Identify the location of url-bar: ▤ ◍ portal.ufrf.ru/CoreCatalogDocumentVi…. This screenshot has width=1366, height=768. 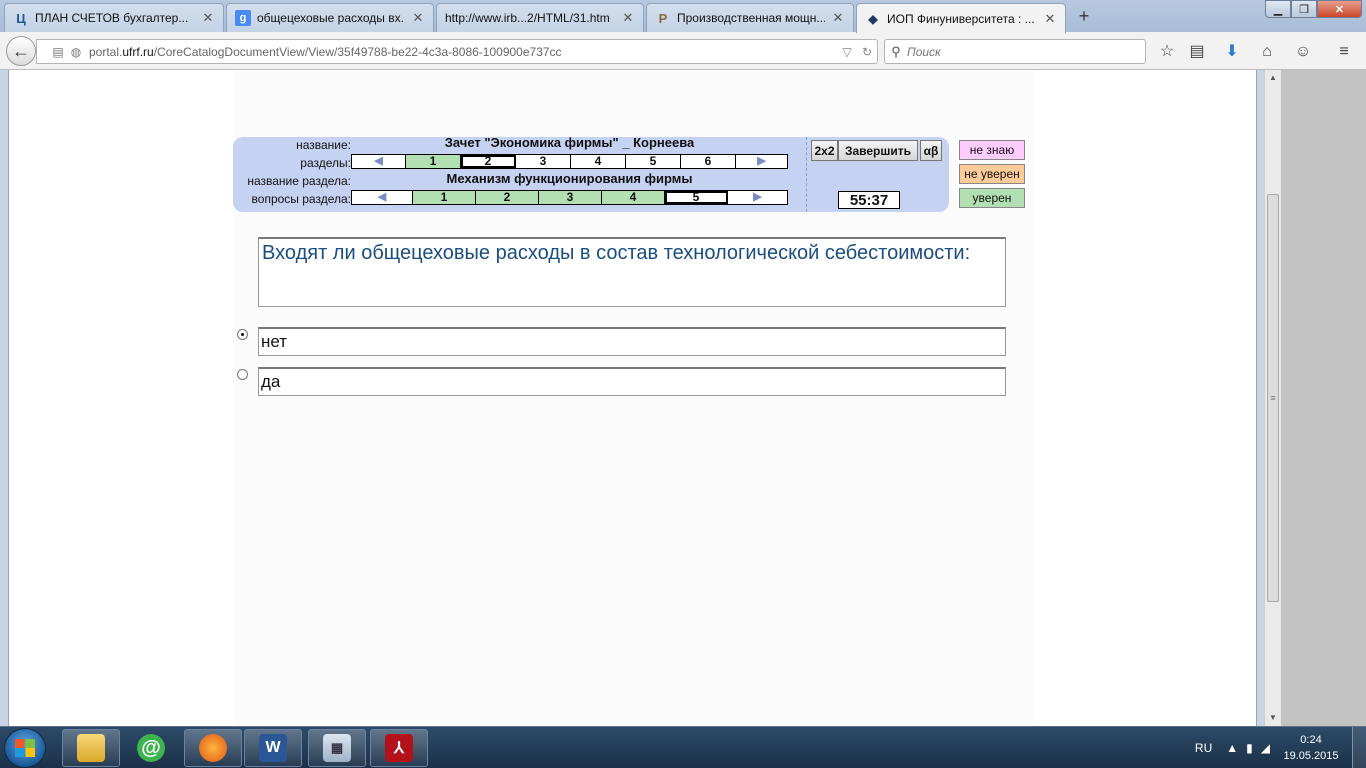
(457, 51).